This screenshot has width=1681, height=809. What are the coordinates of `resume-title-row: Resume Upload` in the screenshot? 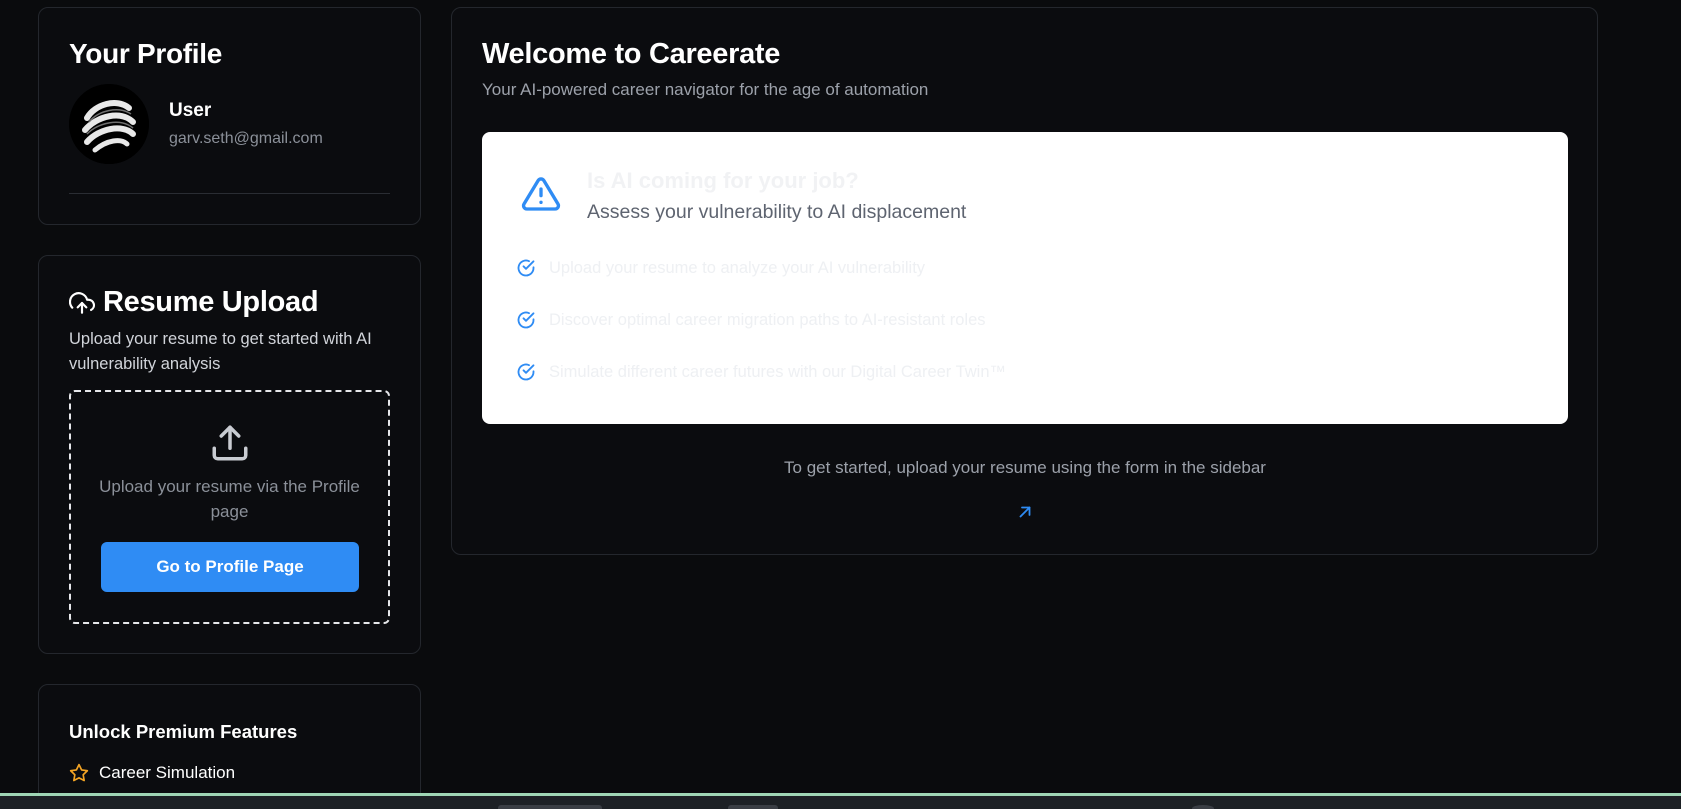 It's located at (194, 302).